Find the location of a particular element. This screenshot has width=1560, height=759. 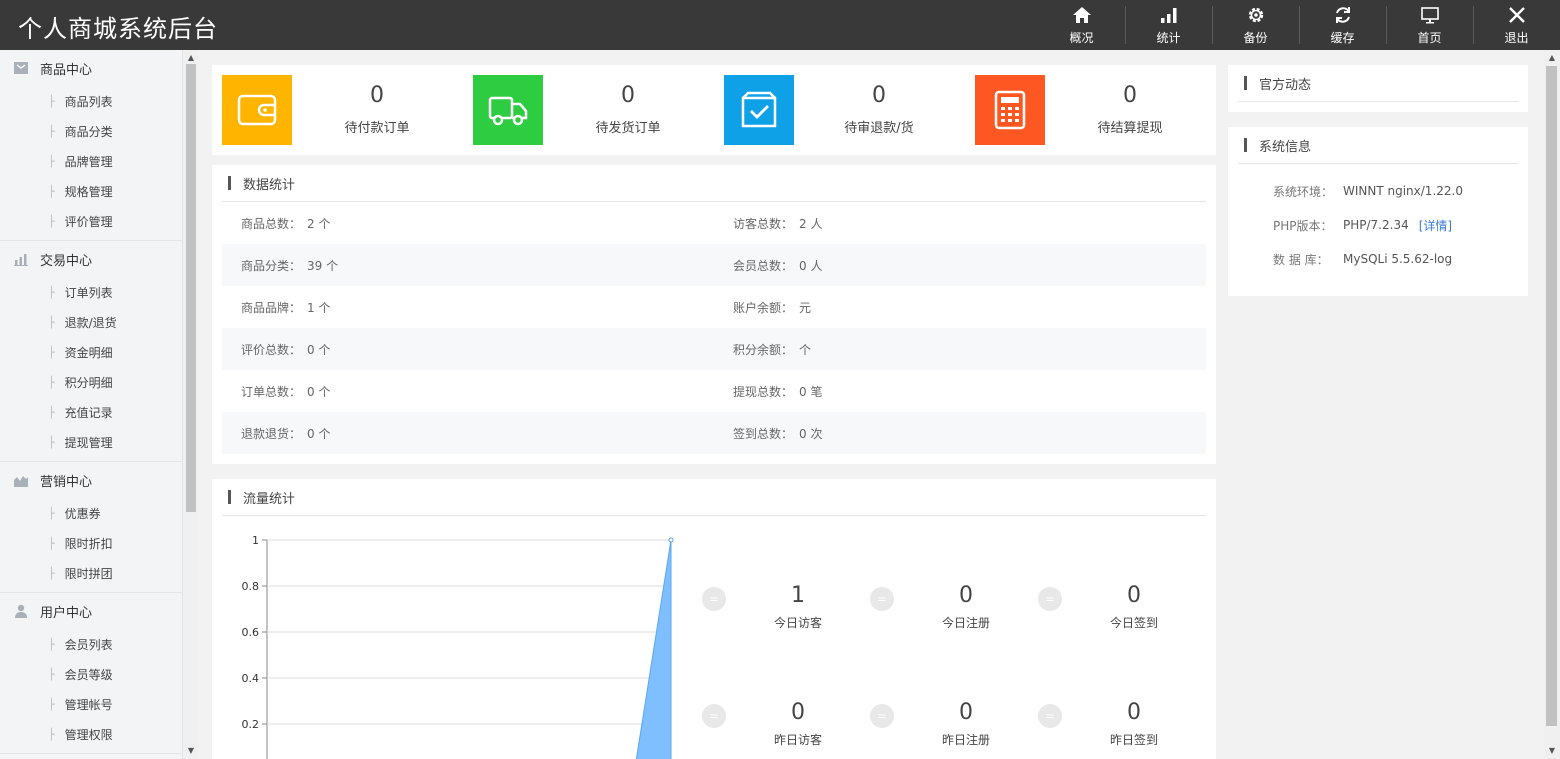

data-cell: 账户余额： 元 is located at coordinates (960, 307).